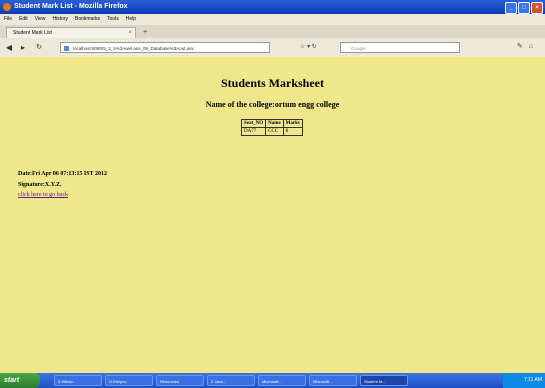  I want to click on page-title: Students Marksheet, so click(272, 83).